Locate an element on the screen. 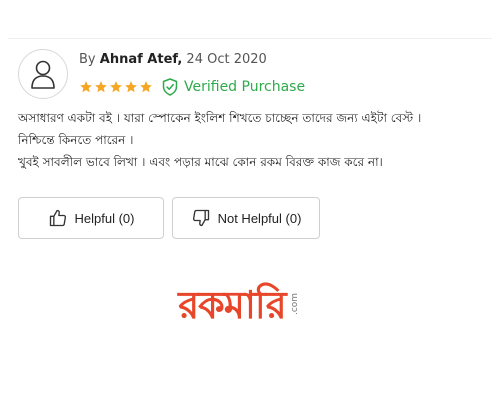 The width and height of the screenshot is (500, 400). rating-row: Verified Purchase is located at coordinates (192, 87).